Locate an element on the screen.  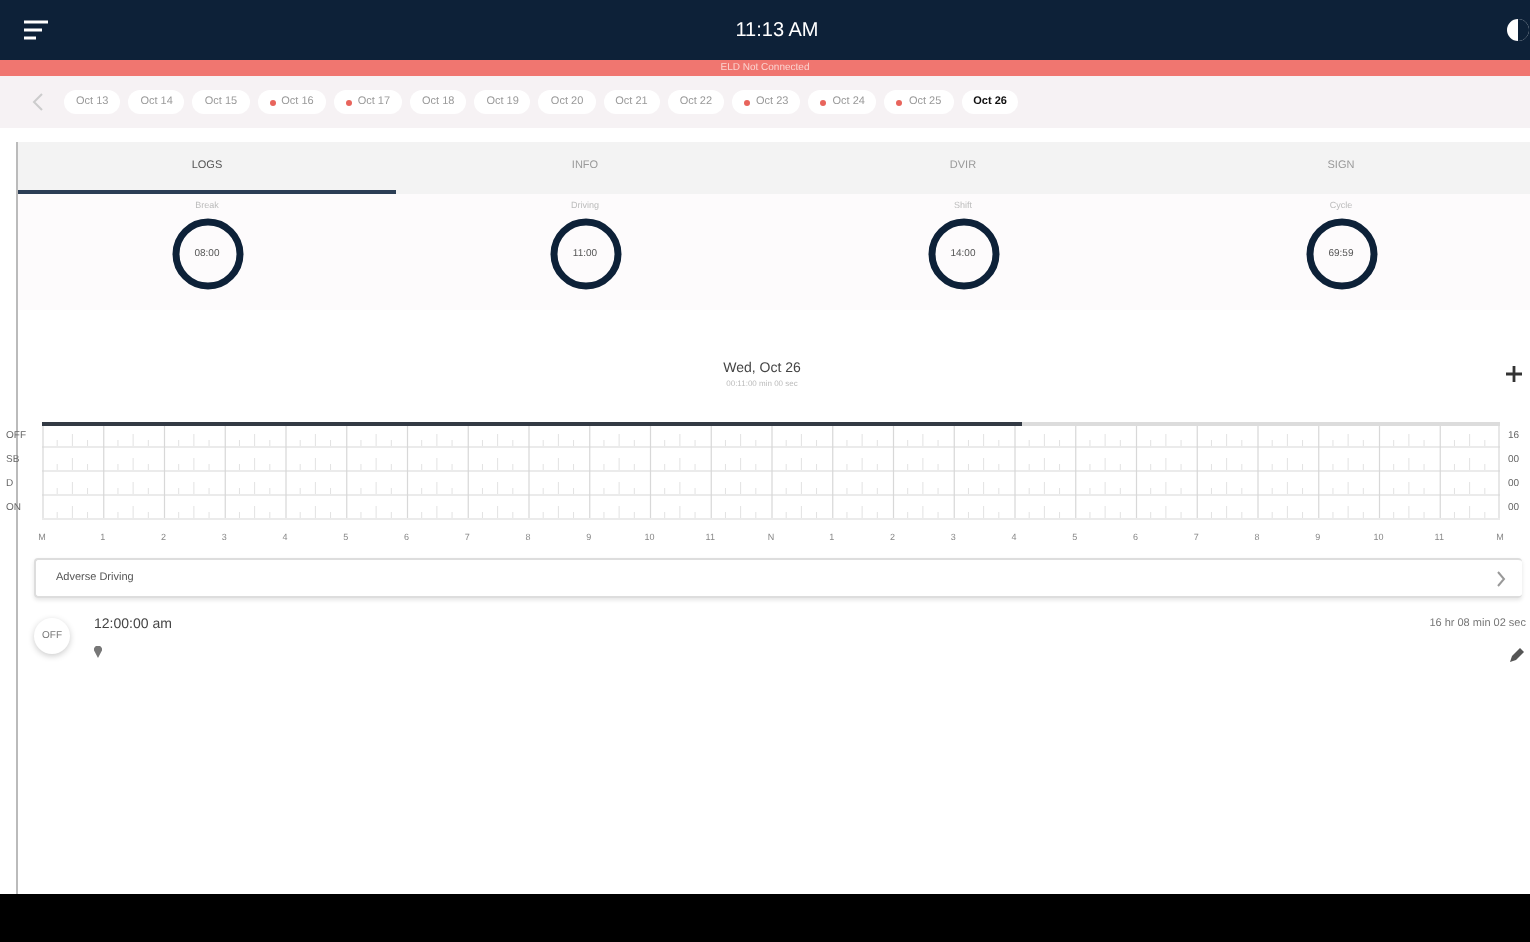
location-pin-icon is located at coordinates (98, 652).